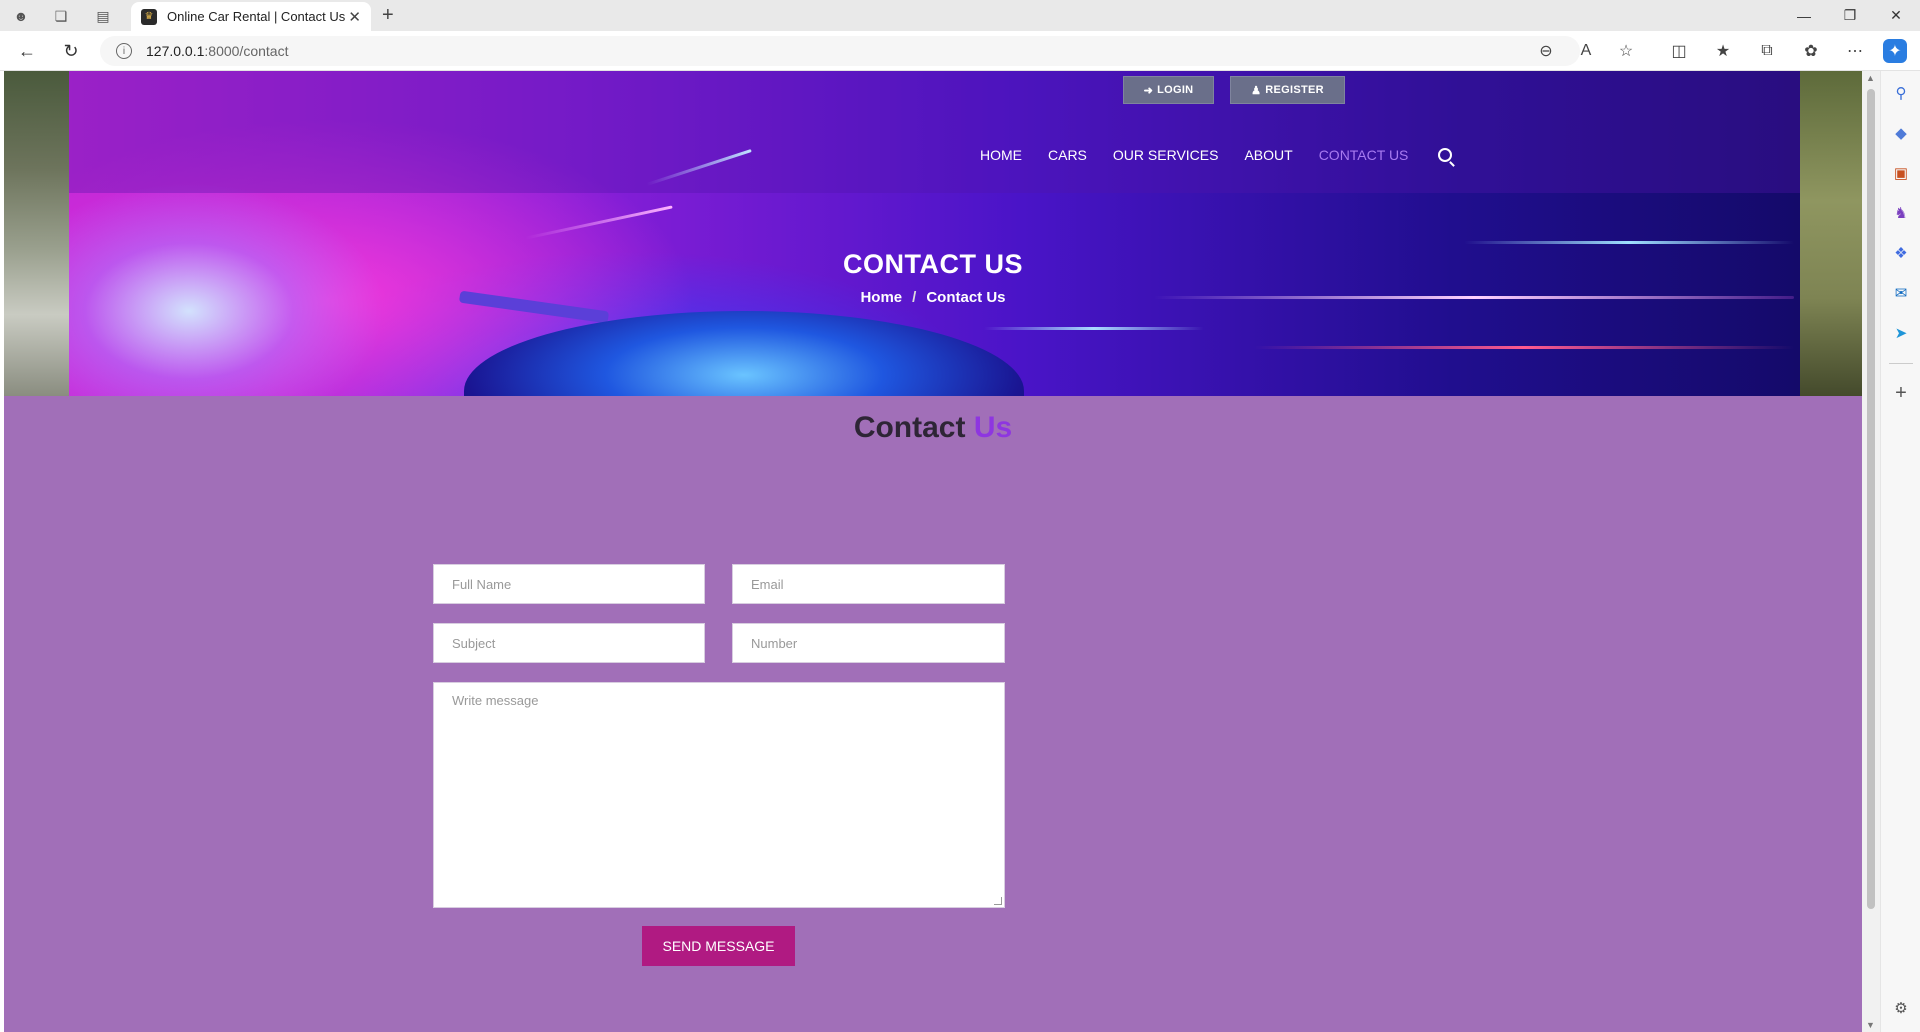  What do you see at coordinates (1901, 363) in the screenshot?
I see `sidebar-divider` at bounding box center [1901, 363].